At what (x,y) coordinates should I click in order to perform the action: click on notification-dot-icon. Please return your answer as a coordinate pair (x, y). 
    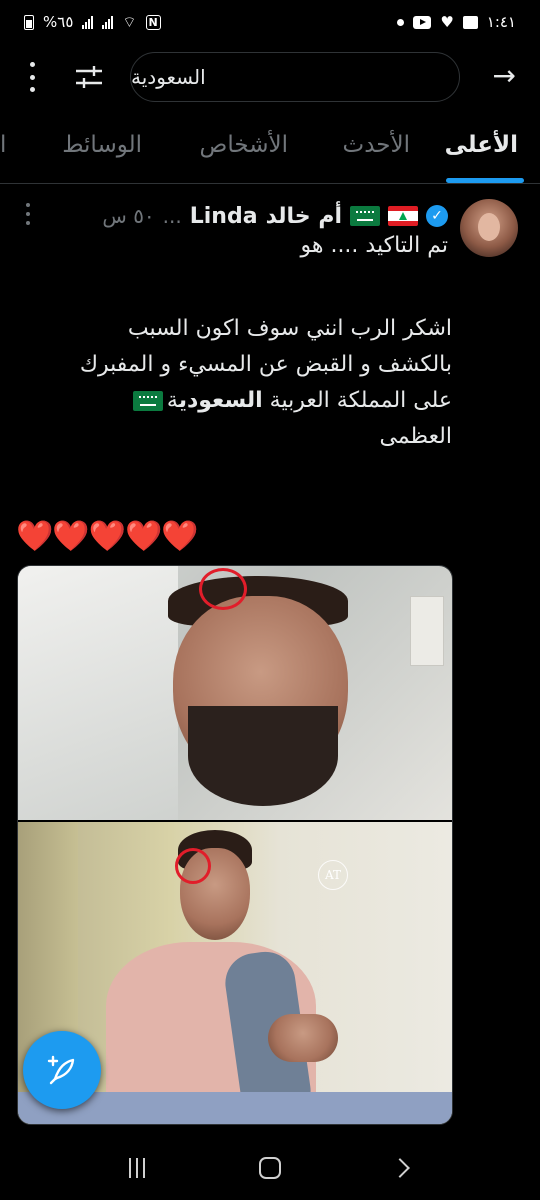
    Looking at the image, I should click on (401, 22).